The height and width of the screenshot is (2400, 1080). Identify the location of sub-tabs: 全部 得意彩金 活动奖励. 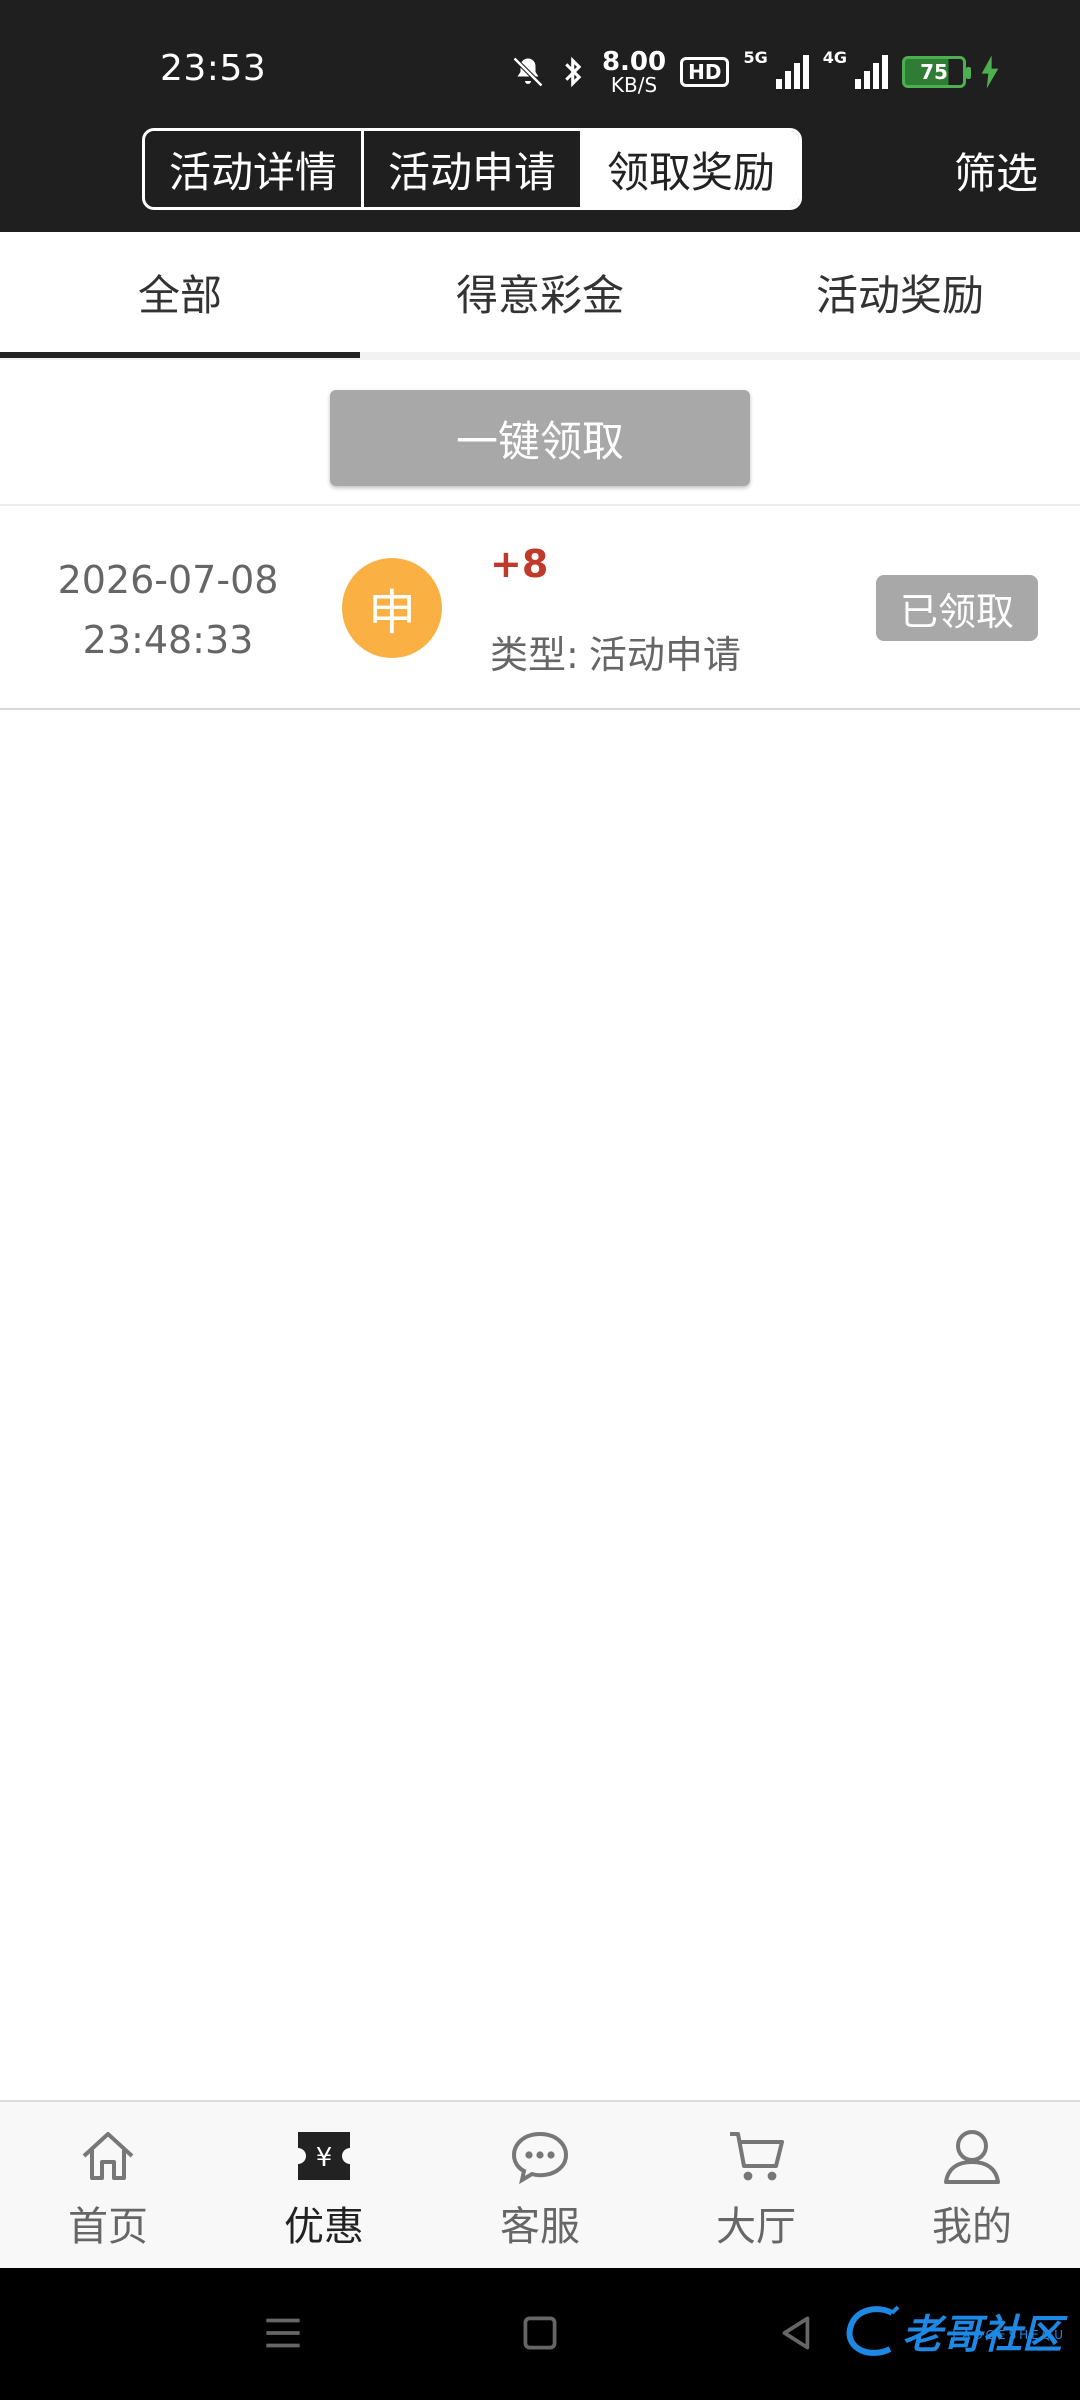
(540, 296).